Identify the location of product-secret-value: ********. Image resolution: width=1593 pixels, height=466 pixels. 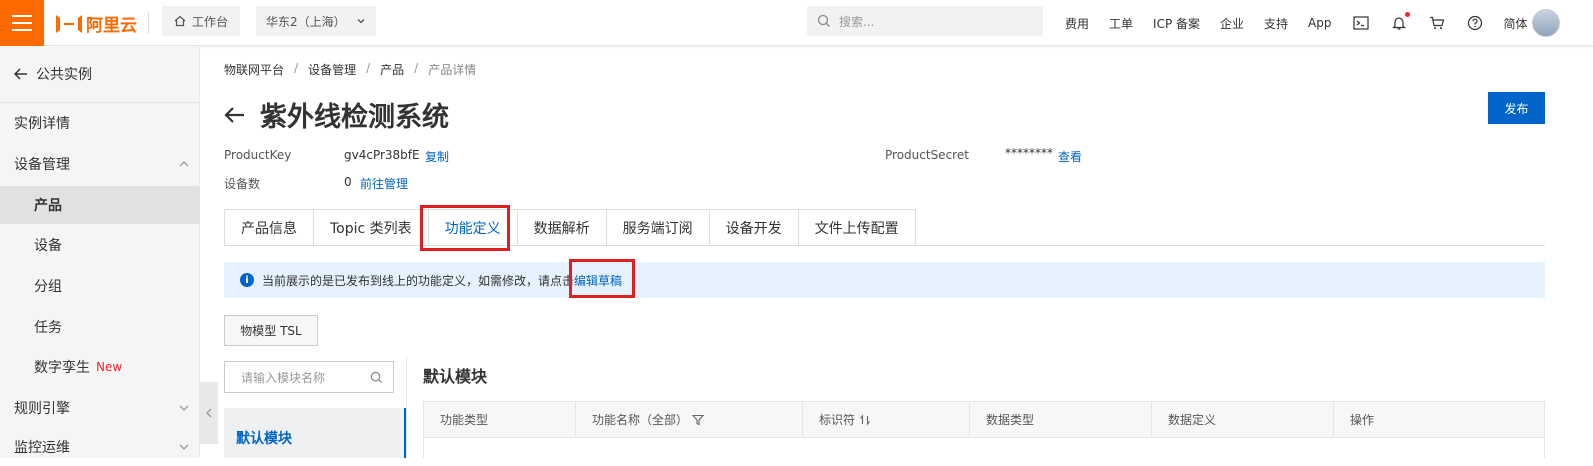
(1029, 153).